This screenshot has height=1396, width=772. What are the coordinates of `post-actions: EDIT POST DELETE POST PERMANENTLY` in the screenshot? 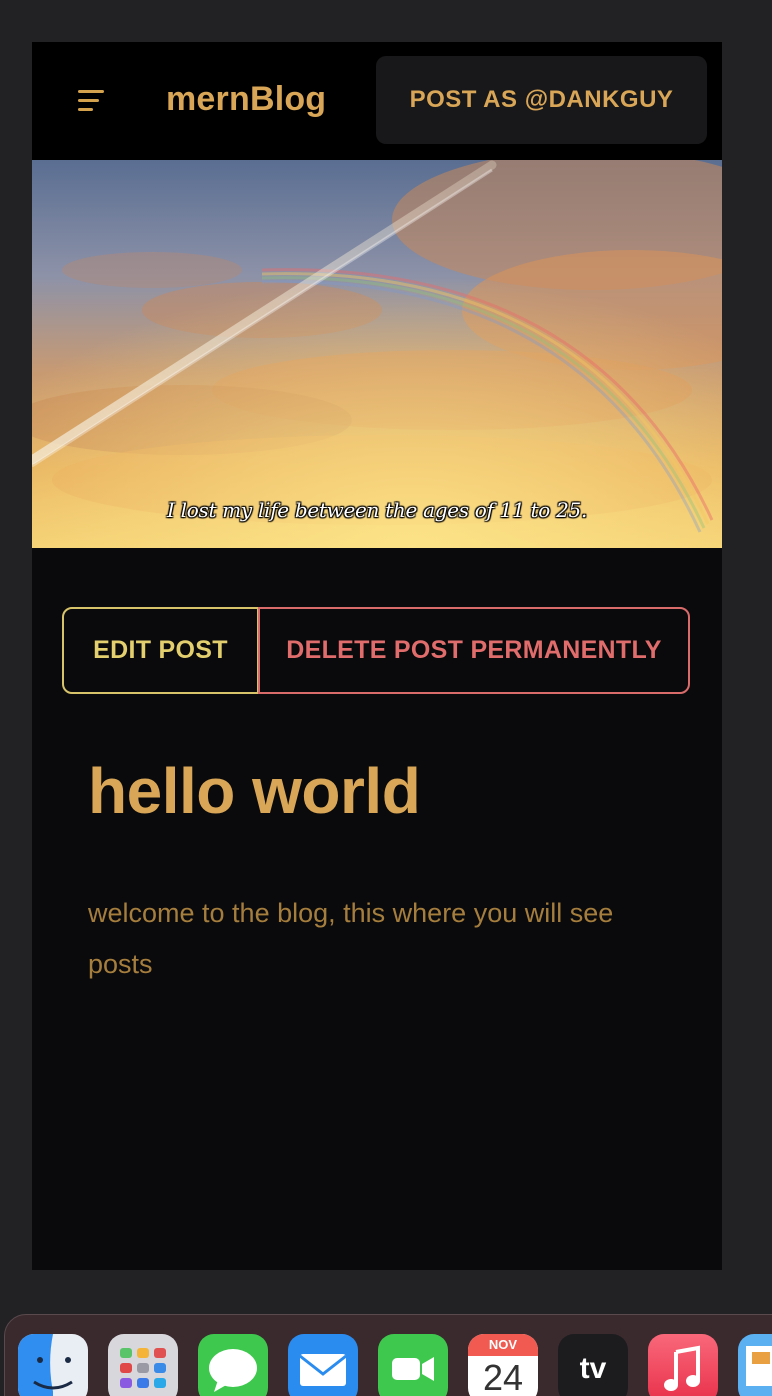 It's located at (376, 650).